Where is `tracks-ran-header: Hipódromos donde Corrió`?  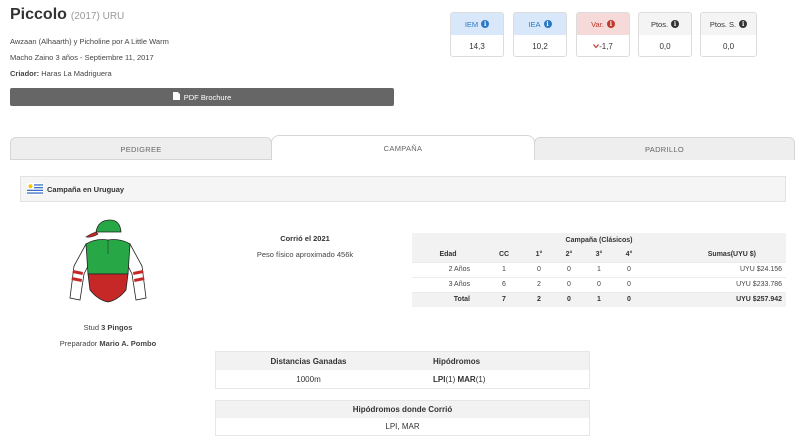 tracks-ran-header: Hipódromos donde Corrió is located at coordinates (402, 409).